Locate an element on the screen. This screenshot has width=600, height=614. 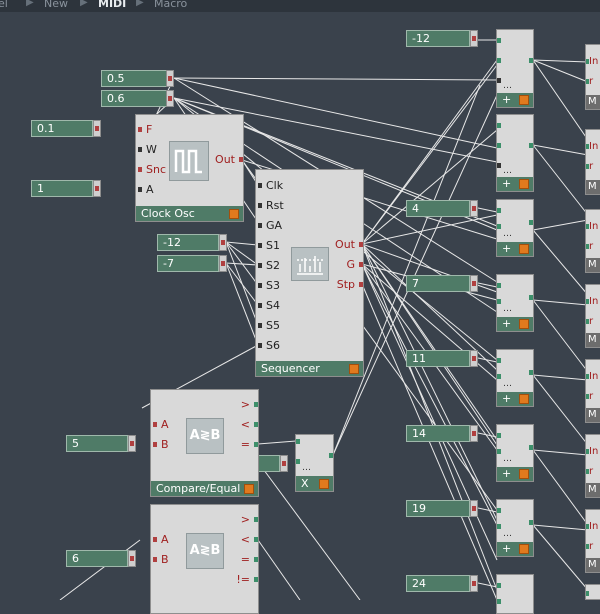
sequencer-knob is located at coordinates (354, 369).